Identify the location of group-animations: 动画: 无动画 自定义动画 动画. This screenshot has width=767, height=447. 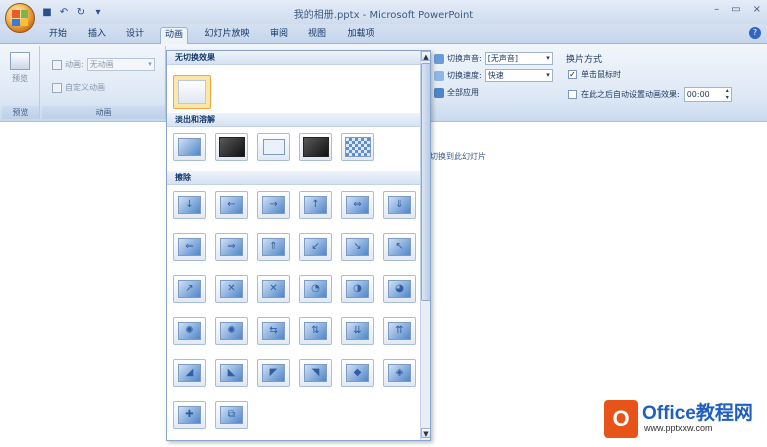
(104, 82).